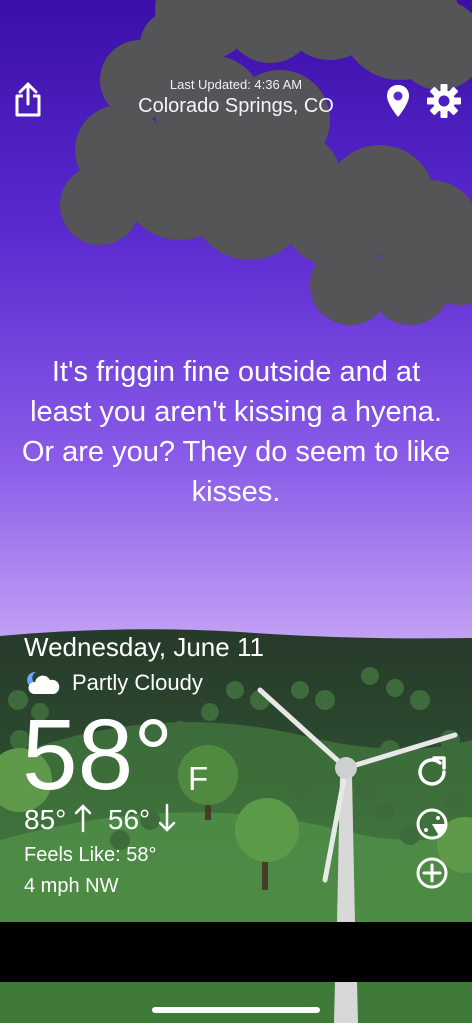  Describe the element at coordinates (45, 819) in the screenshot. I see `high-temp: 85°` at that location.